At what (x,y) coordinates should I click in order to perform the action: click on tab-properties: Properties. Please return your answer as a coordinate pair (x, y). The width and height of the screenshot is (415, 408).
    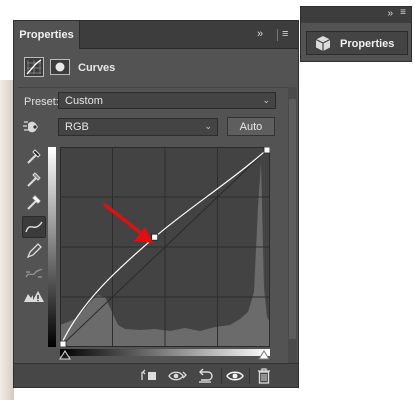
    Looking at the image, I should click on (47, 35).